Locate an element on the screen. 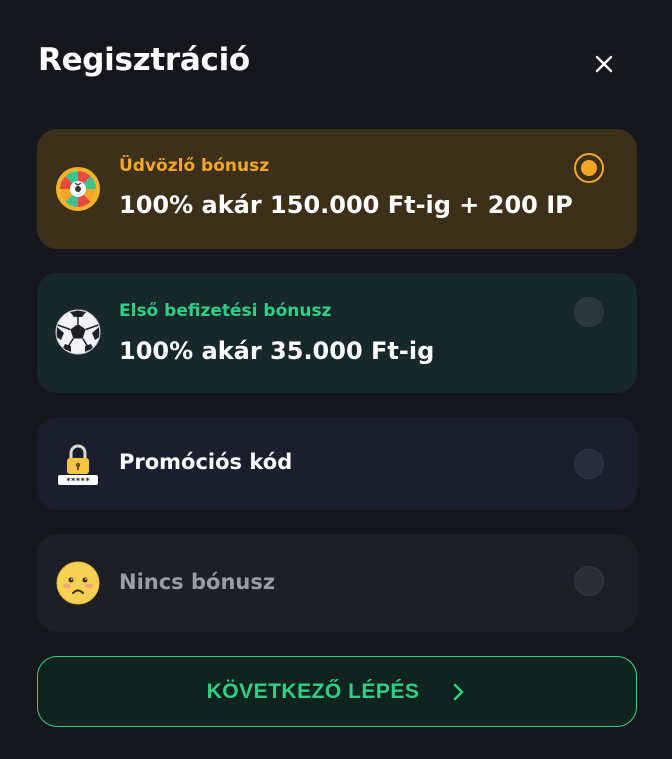  bonus-subtitle: Első befizetési bónusz is located at coordinates (225, 311).